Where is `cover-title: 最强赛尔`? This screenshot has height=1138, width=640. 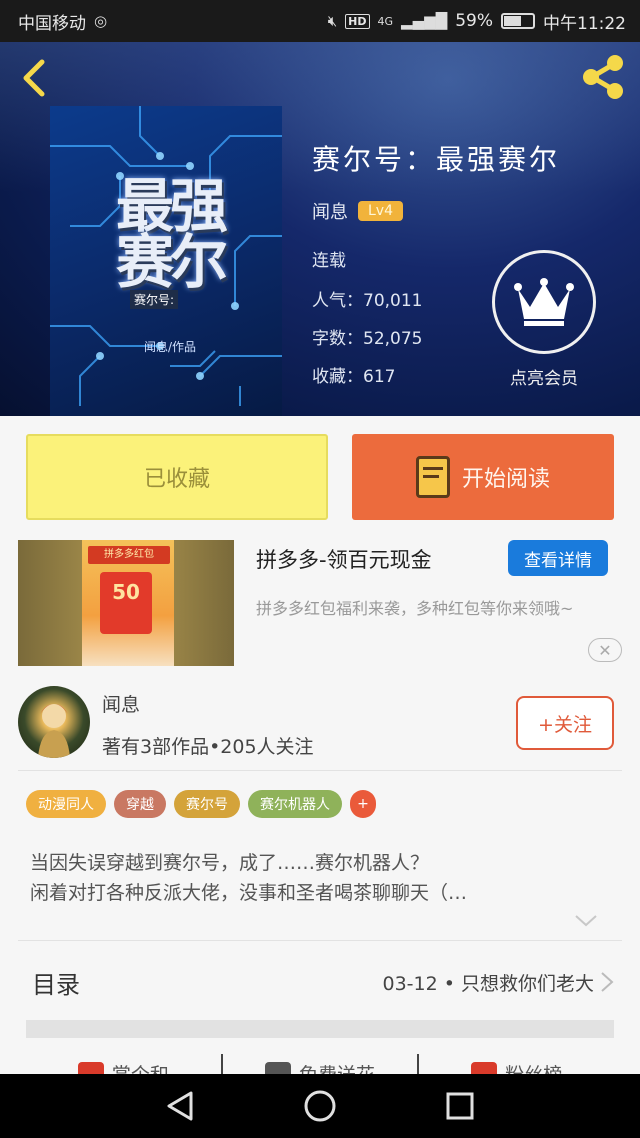 cover-title: 最强赛尔 is located at coordinates (171, 234).